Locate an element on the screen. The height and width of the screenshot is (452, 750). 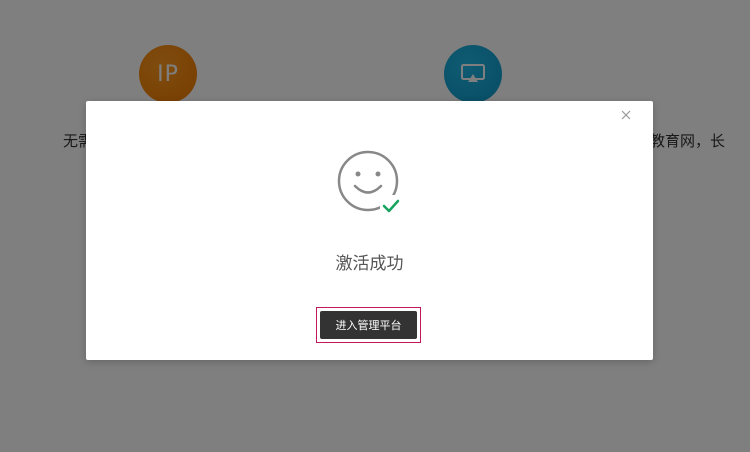
enter-button-highlight: 进入管理平台 is located at coordinates (368, 325).